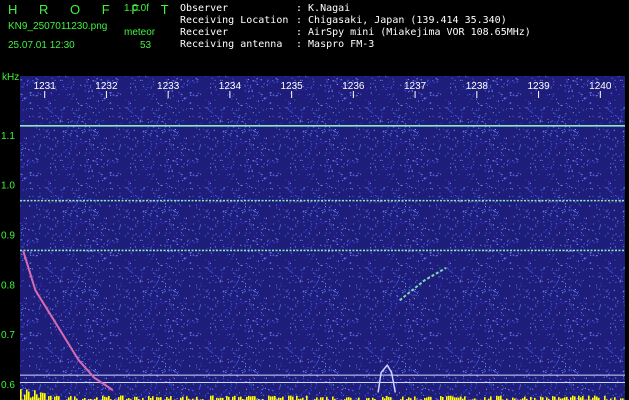 This screenshot has width=629, height=400. What do you see at coordinates (353, 86) in the screenshot?
I see `x-tick-label-1236: 1236` at bounding box center [353, 86].